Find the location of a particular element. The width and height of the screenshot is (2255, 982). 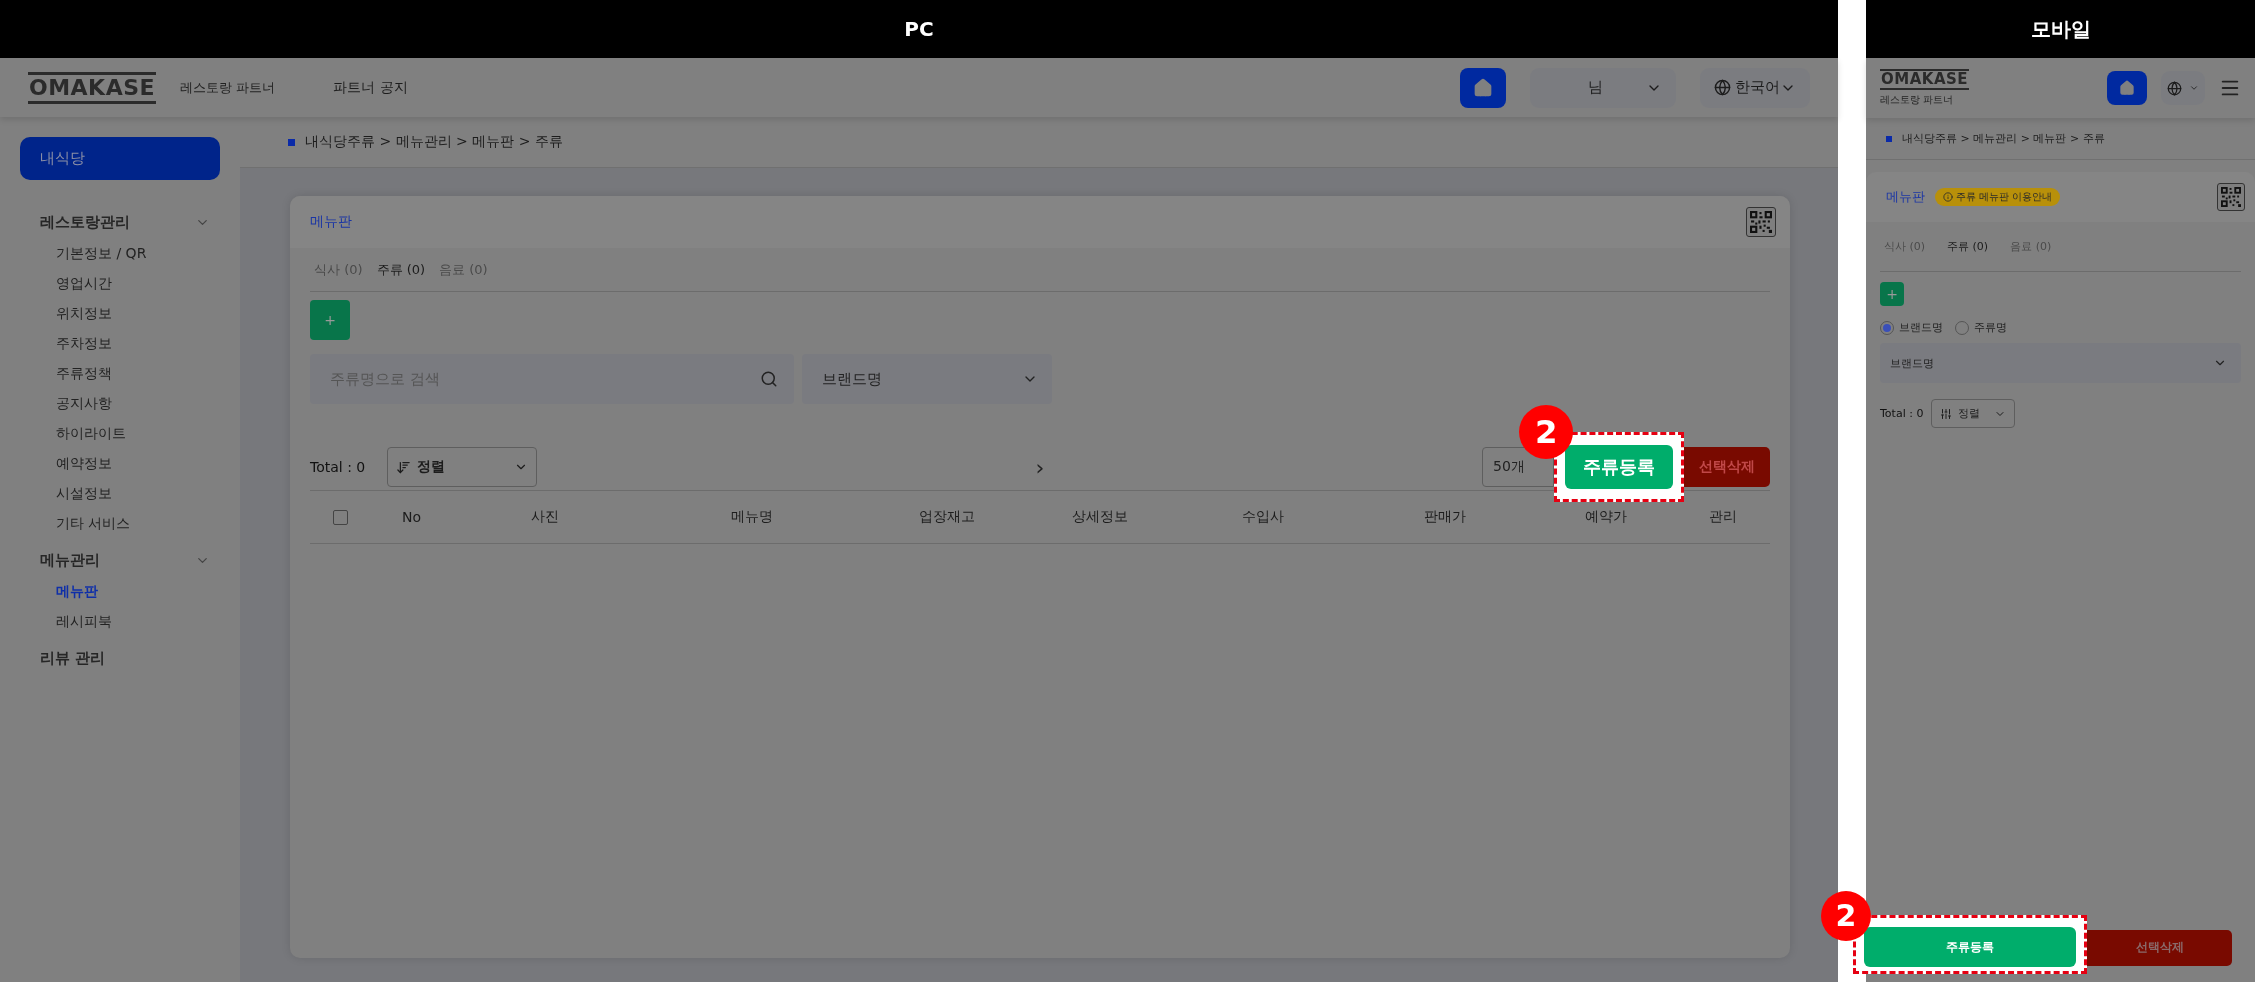

column-header: 수입사 is located at coordinates (1262, 517).